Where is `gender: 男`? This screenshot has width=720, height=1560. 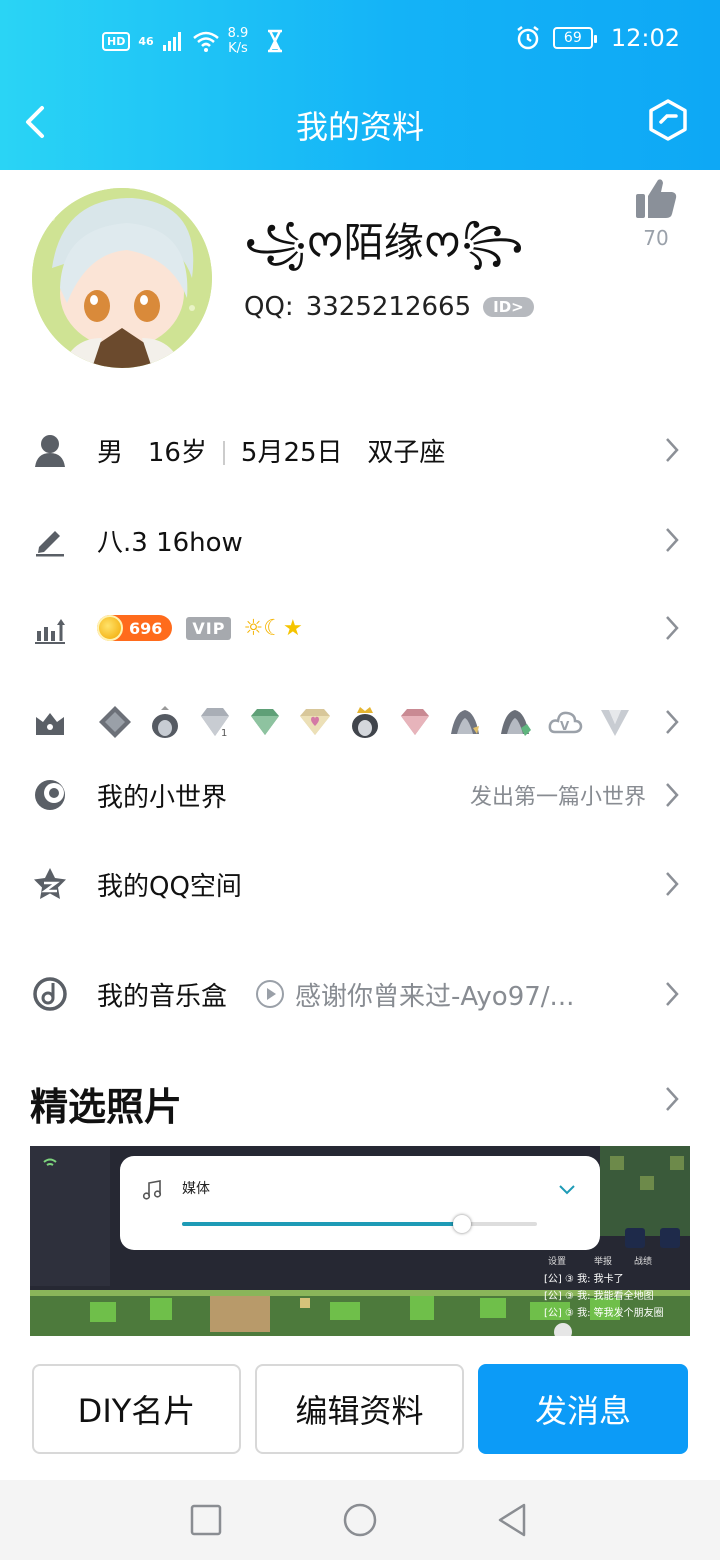
gender: 男 is located at coordinates (110, 452).